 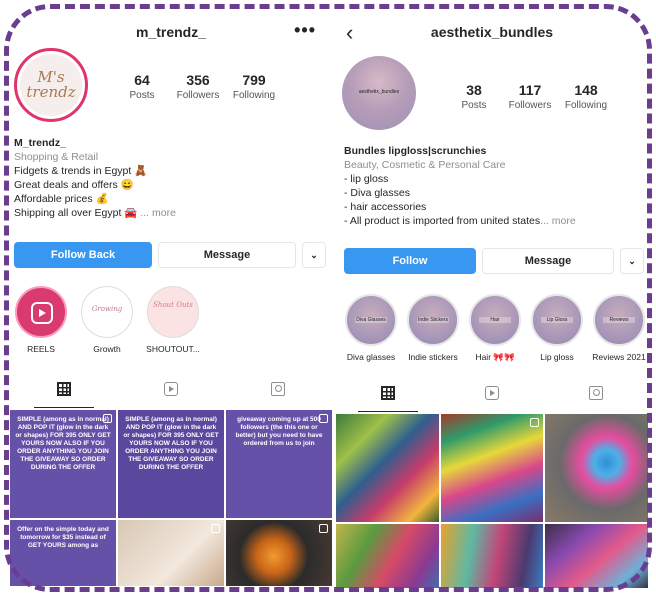 I want to click on reels-play-icon, so click(x=42, y=313).